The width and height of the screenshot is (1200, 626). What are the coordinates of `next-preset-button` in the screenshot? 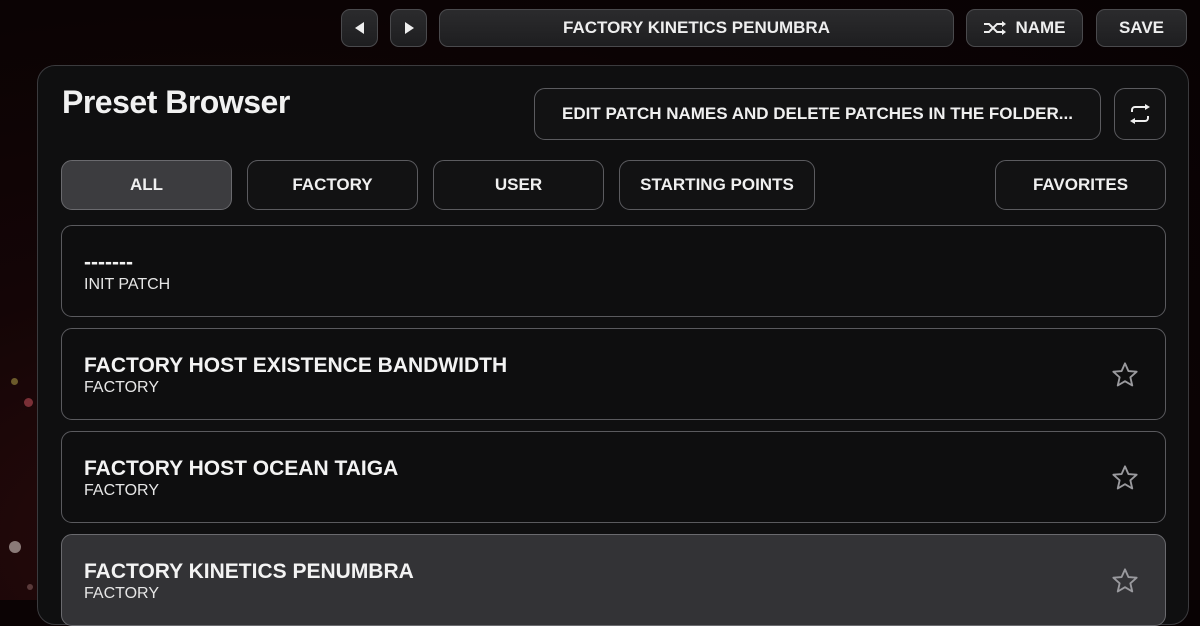 It's located at (408, 28).